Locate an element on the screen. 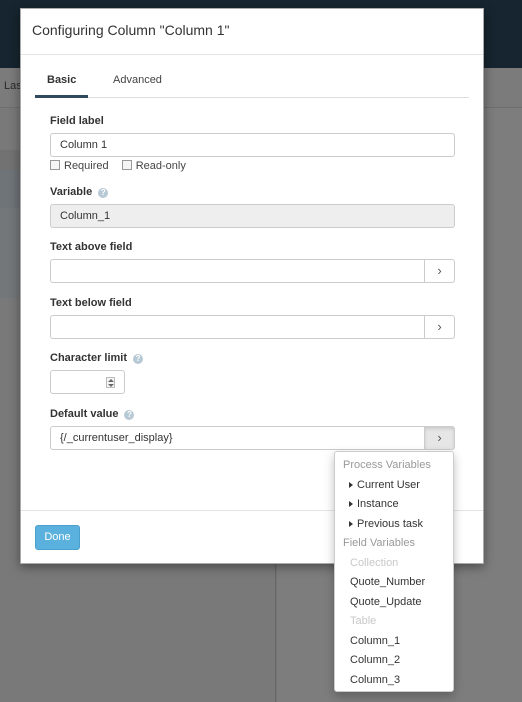 This screenshot has height=702, width=522. dropdown-item-column-1: Column_1 is located at coordinates (394, 642).